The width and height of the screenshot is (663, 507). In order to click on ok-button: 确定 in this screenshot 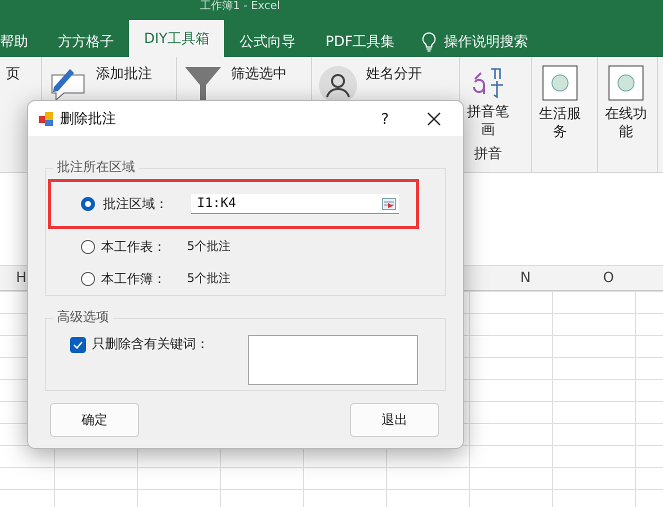, I will do `click(94, 420)`.